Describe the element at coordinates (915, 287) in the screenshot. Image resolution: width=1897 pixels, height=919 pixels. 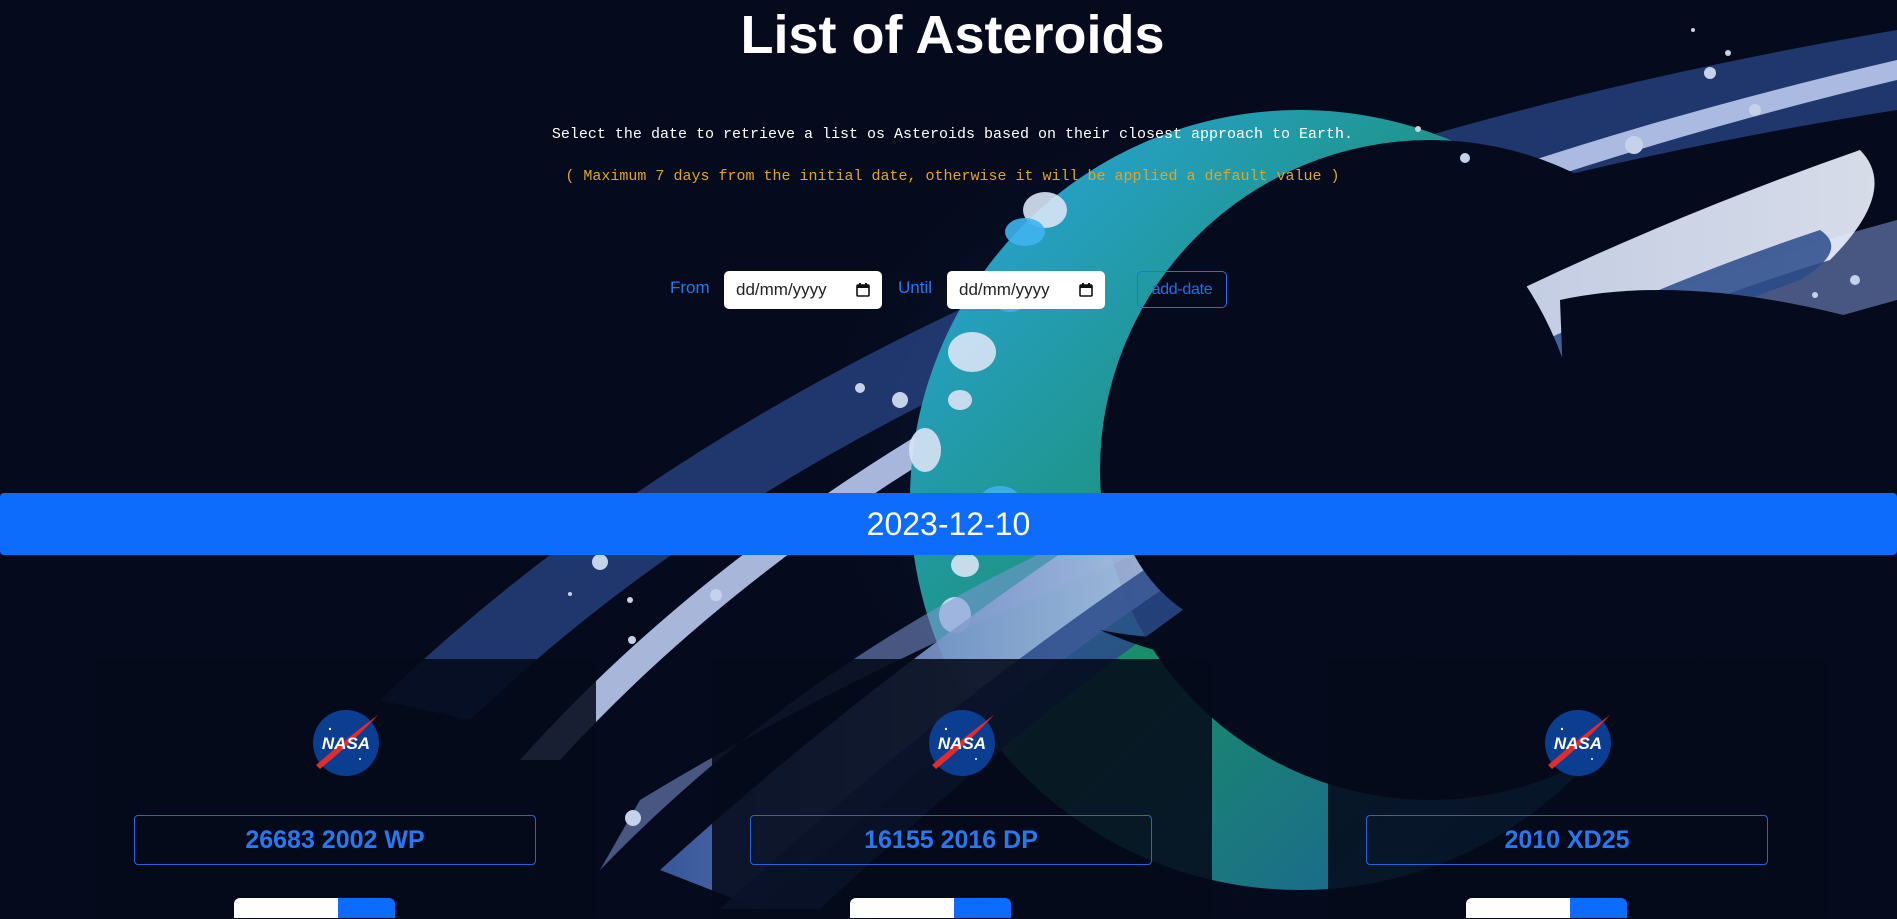
I see `until-label: Until` at that location.